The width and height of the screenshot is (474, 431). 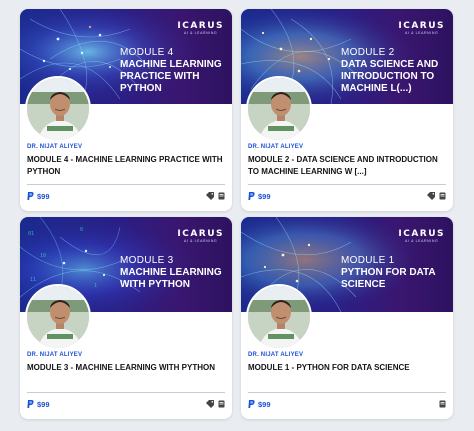 I want to click on banner-heading: MODULE 3 MACHINE LEARNING WITH PYTHON, so click(x=174, y=273).